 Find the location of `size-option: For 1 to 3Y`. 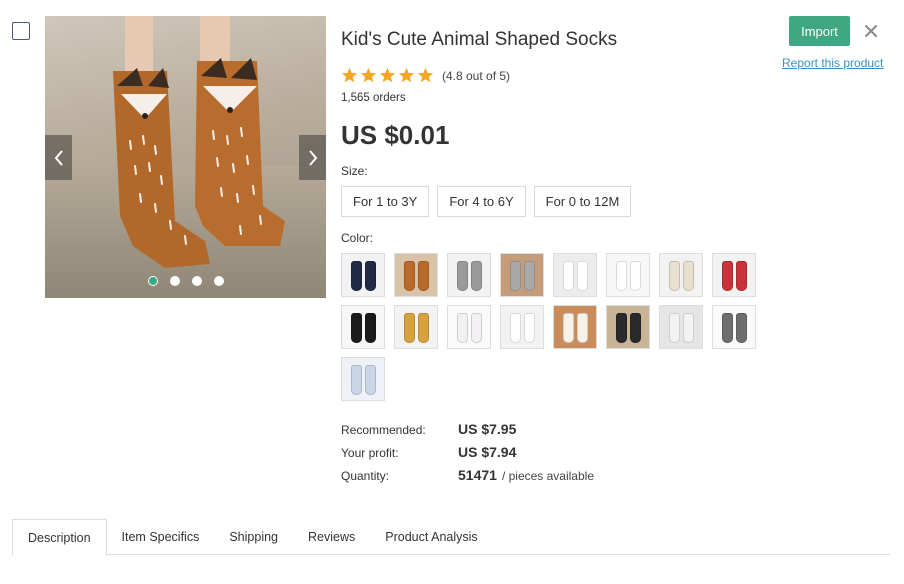

size-option: For 1 to 3Y is located at coordinates (385, 201).